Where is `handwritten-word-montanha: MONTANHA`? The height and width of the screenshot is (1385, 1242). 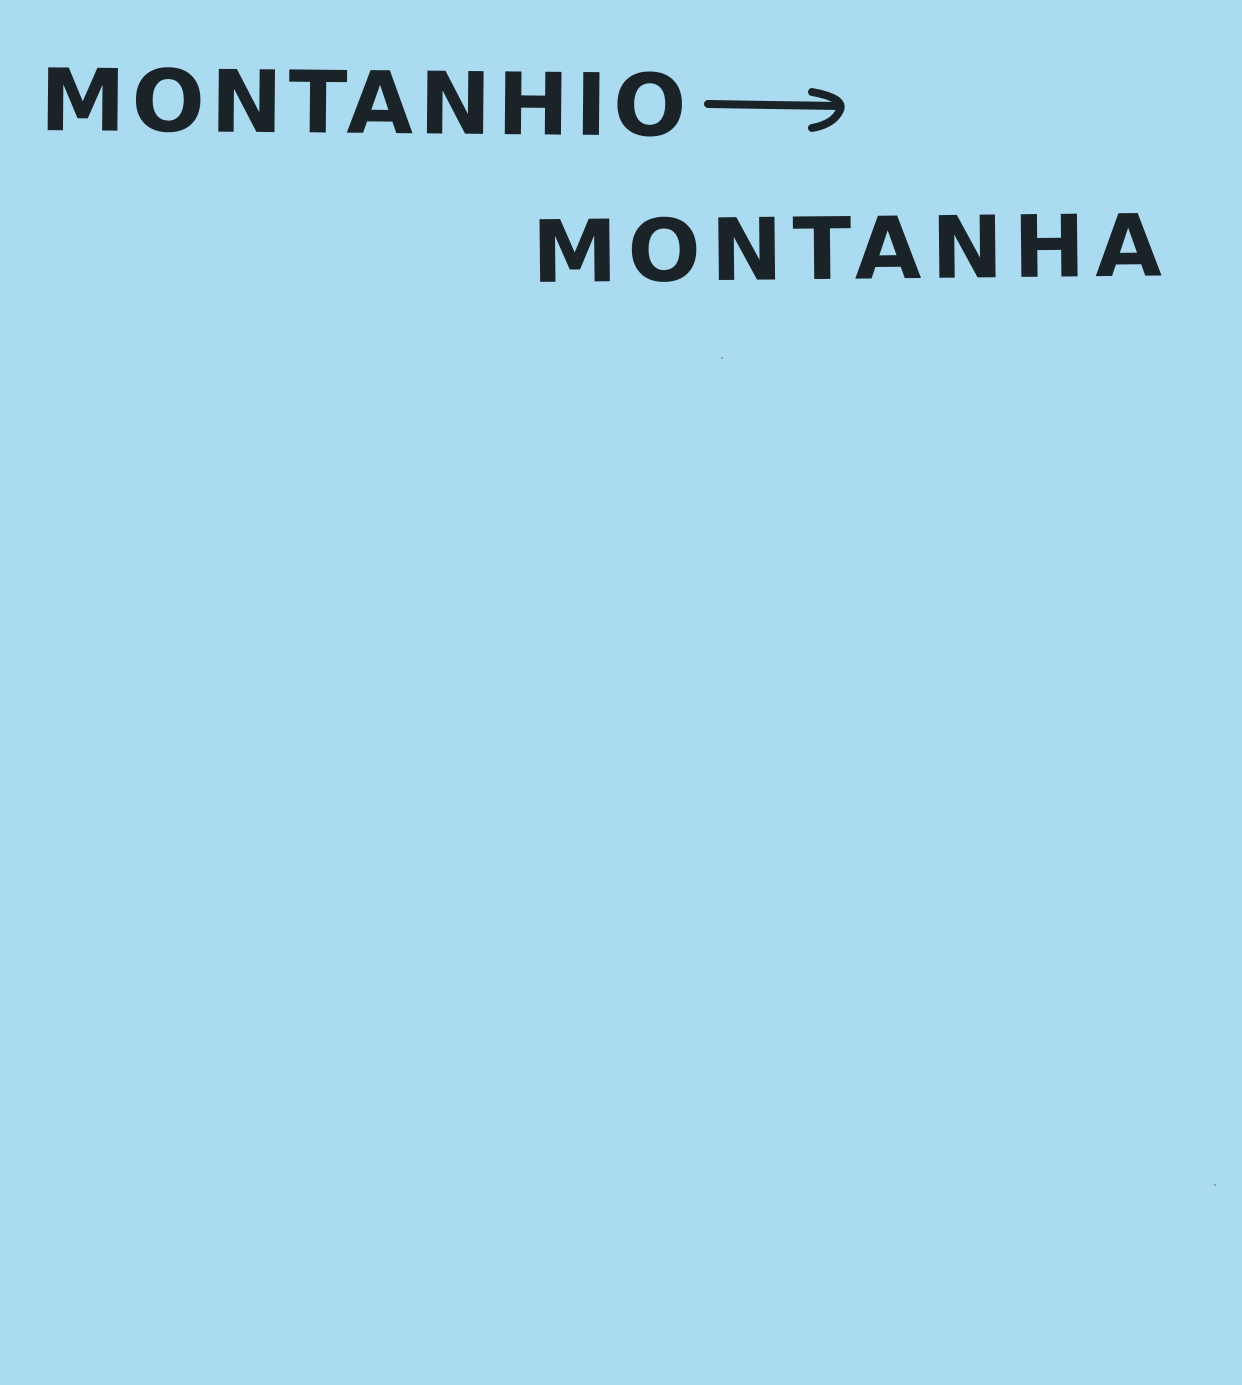 handwritten-word-montanha: MONTANHA is located at coordinates (852, 249).